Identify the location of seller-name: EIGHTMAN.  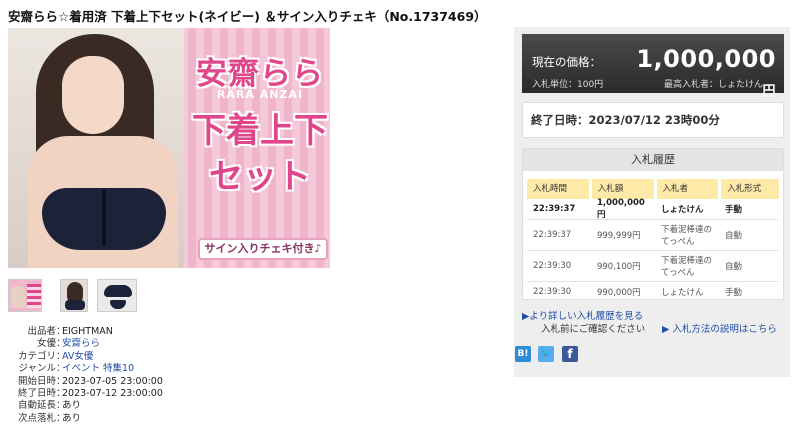
(87, 331).